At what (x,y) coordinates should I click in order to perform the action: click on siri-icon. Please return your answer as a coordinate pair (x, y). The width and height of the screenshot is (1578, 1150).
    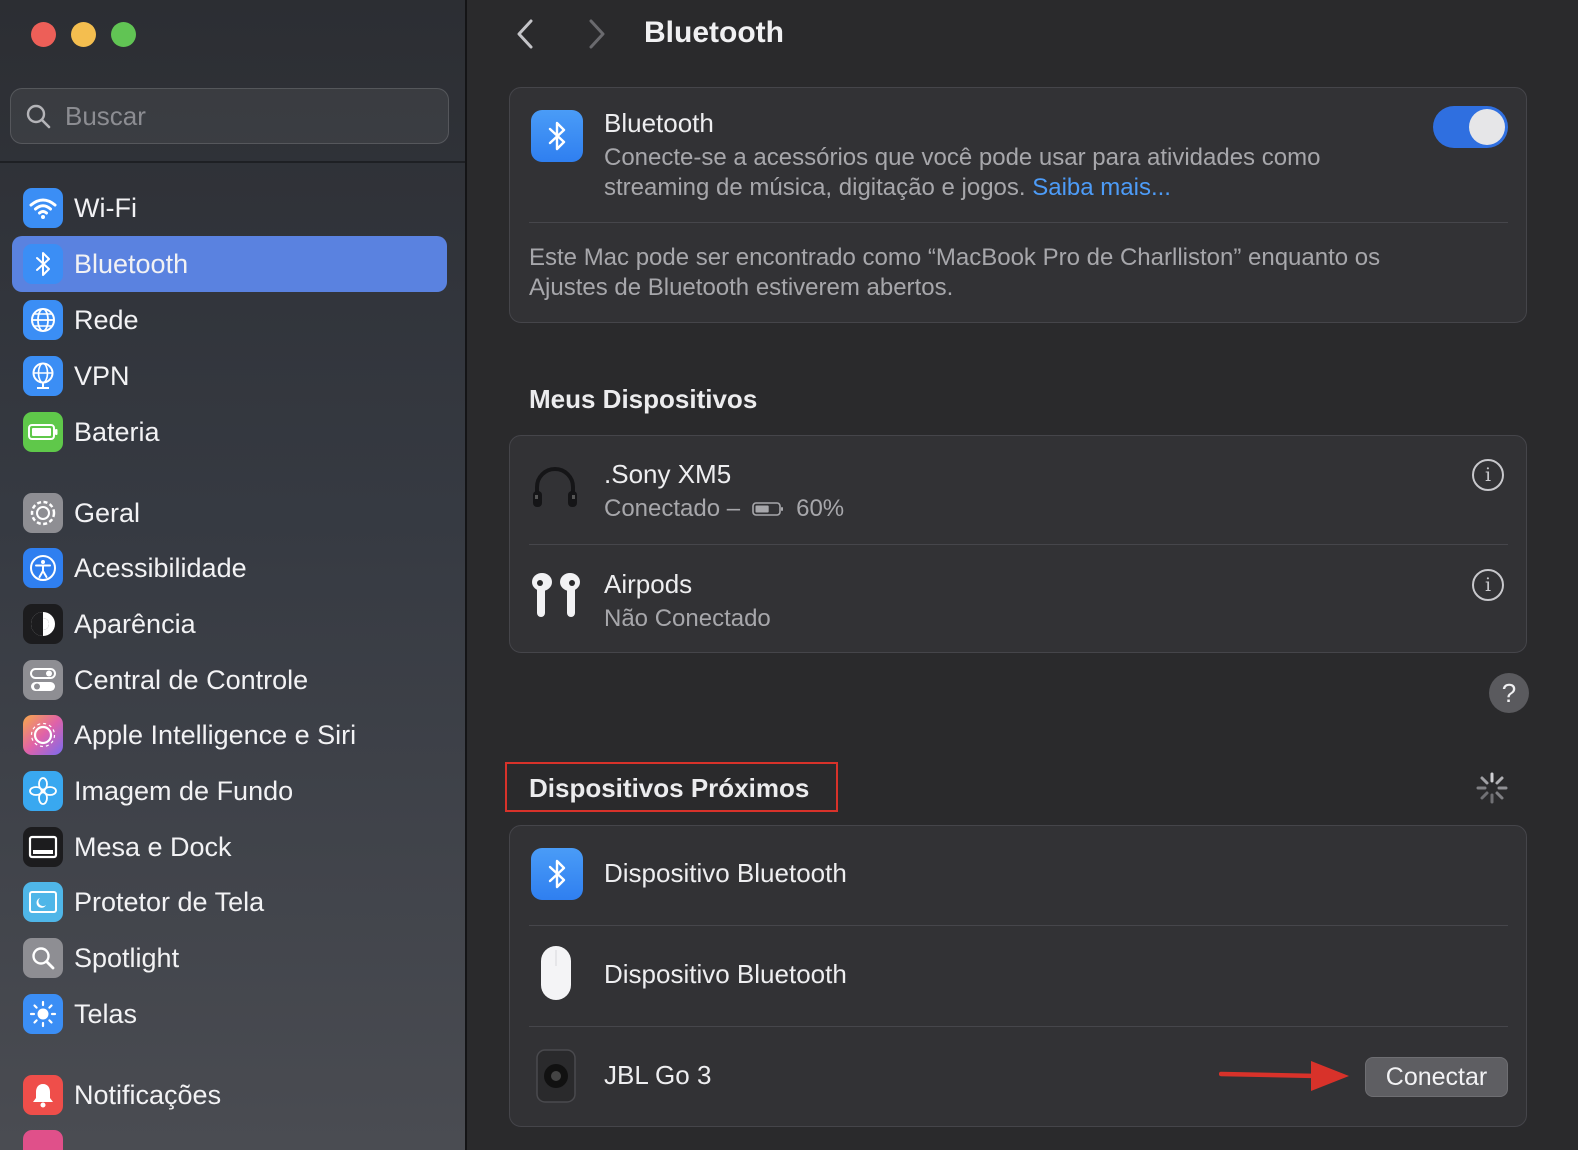
    Looking at the image, I should click on (43, 735).